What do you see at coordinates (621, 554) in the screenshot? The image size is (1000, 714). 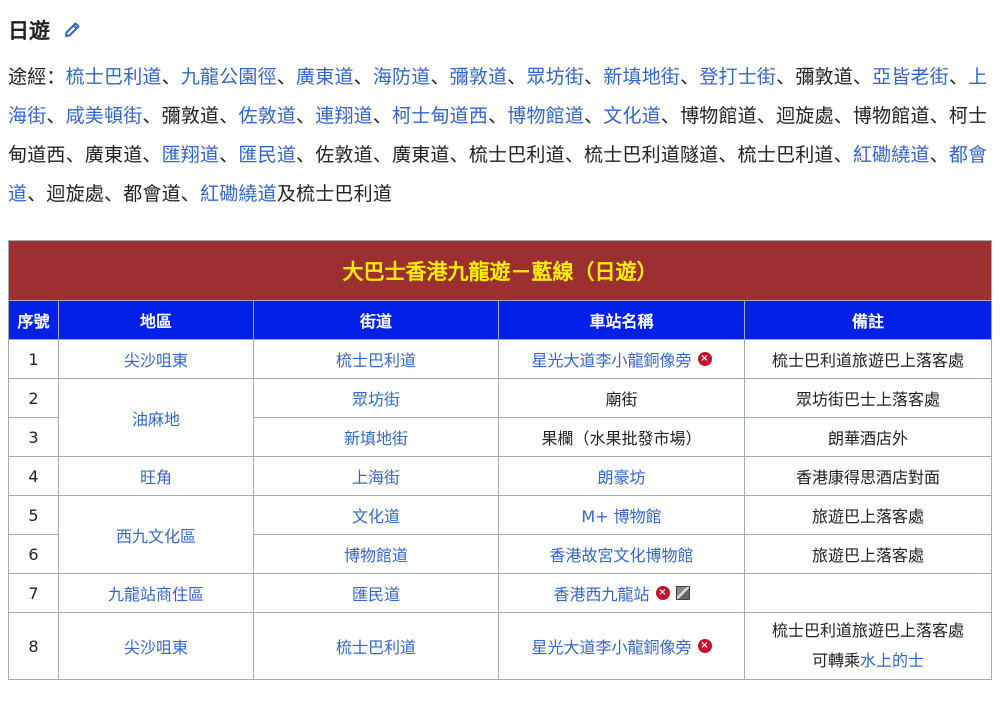 I see `cell-station: 香港故宮文化博物館` at bounding box center [621, 554].